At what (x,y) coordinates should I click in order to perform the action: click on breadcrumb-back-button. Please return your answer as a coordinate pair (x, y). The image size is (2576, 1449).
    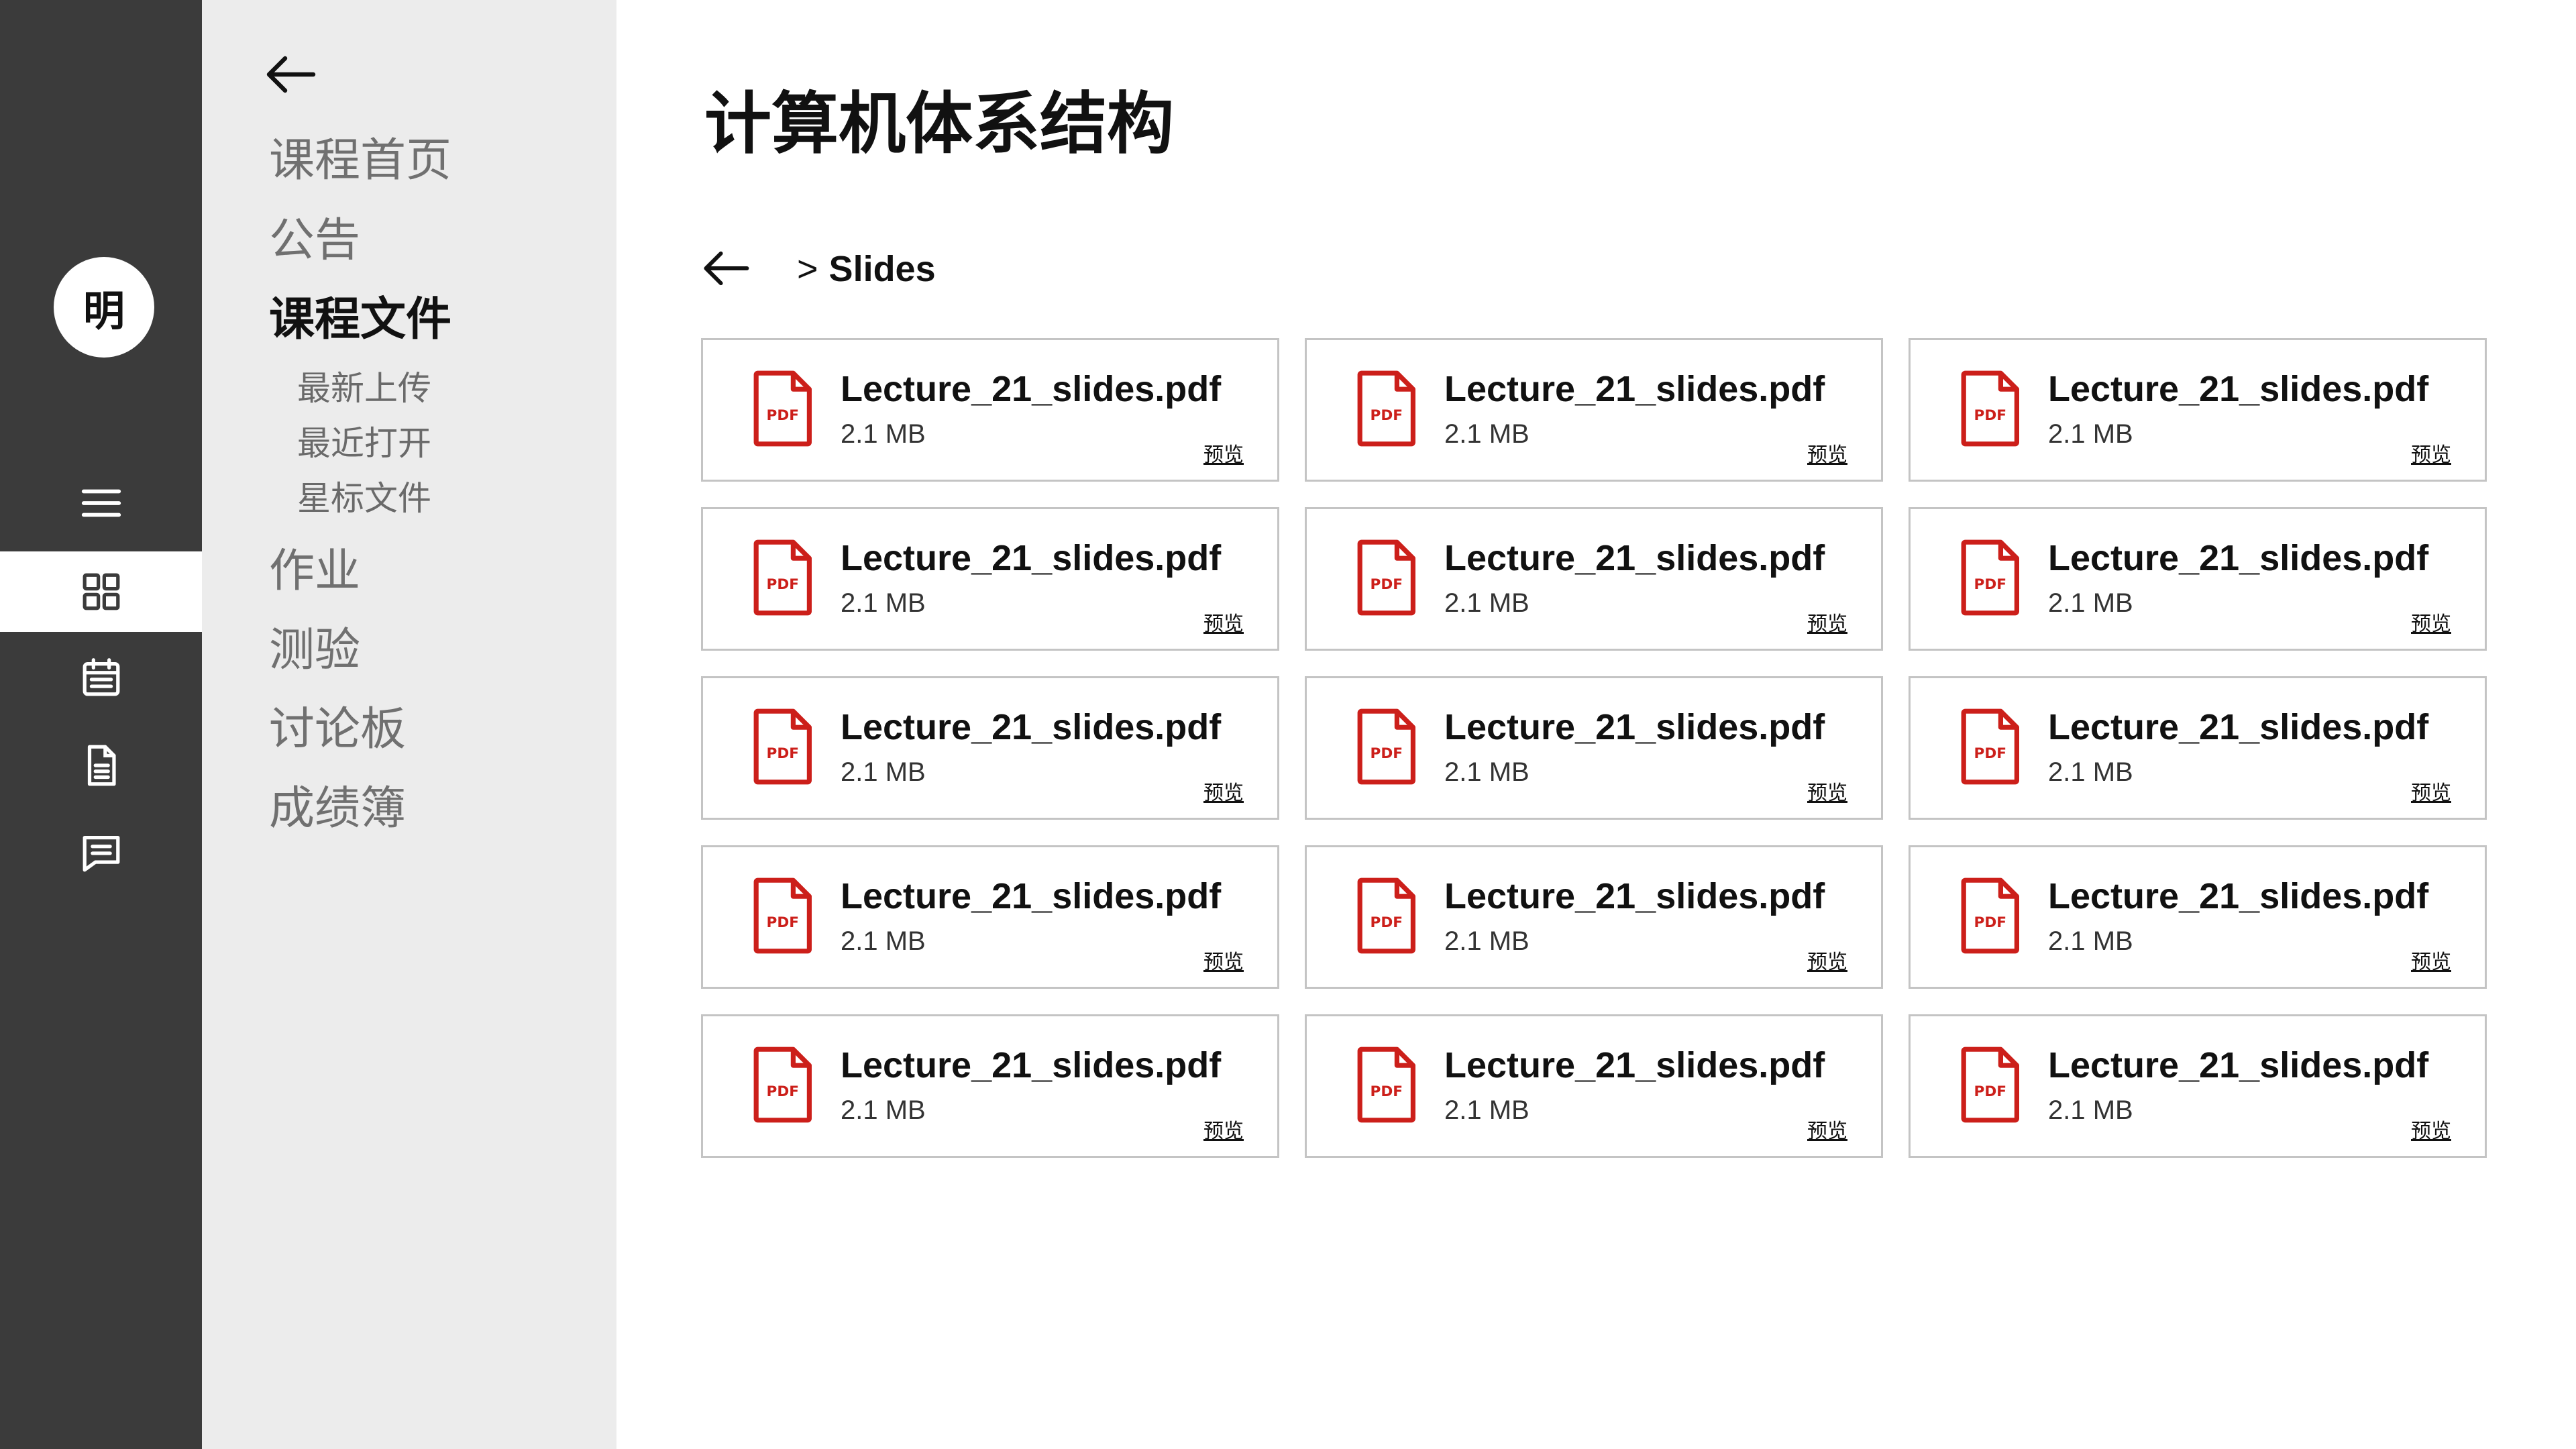
    Looking at the image, I should click on (726, 268).